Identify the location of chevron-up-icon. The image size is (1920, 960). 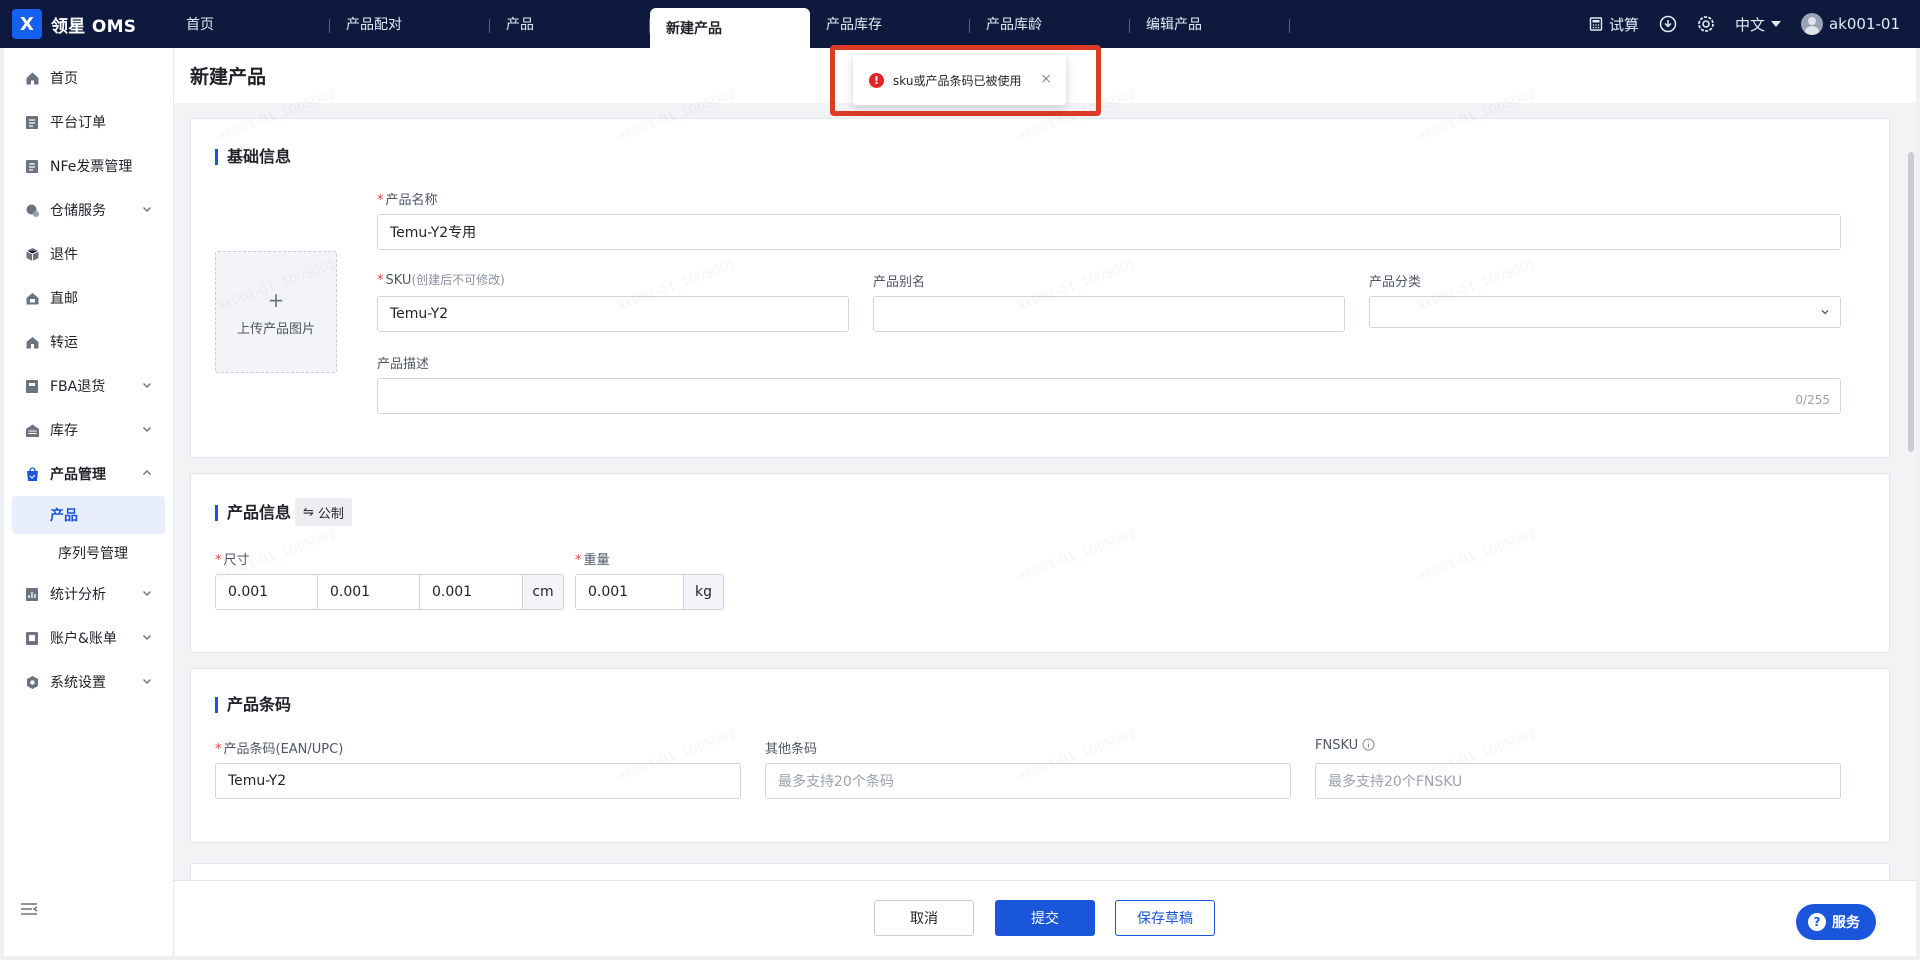
(147, 472).